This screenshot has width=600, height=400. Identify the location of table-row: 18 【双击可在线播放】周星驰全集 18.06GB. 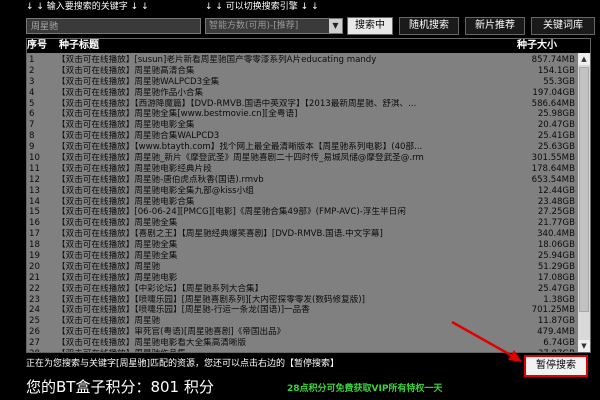
(302, 245).